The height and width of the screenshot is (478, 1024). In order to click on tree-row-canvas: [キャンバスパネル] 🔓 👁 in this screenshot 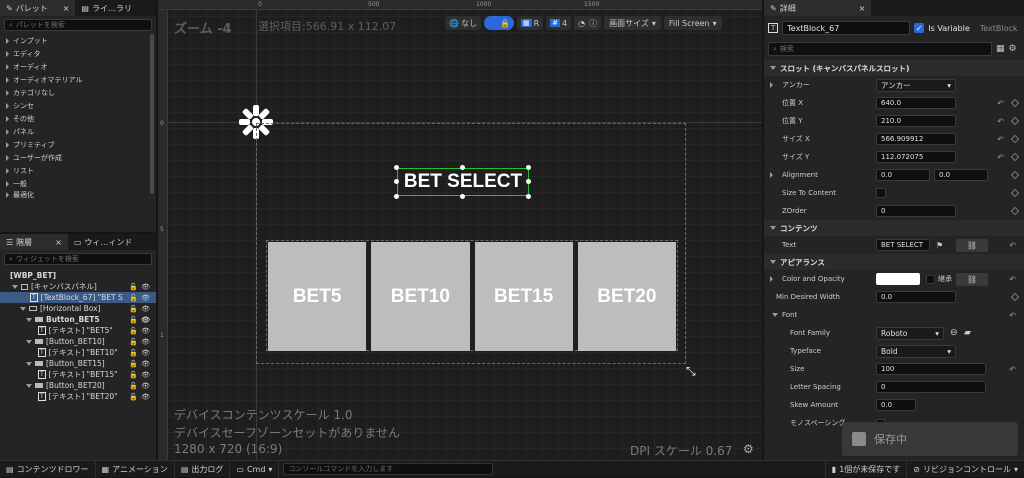, I will do `click(78, 286)`.